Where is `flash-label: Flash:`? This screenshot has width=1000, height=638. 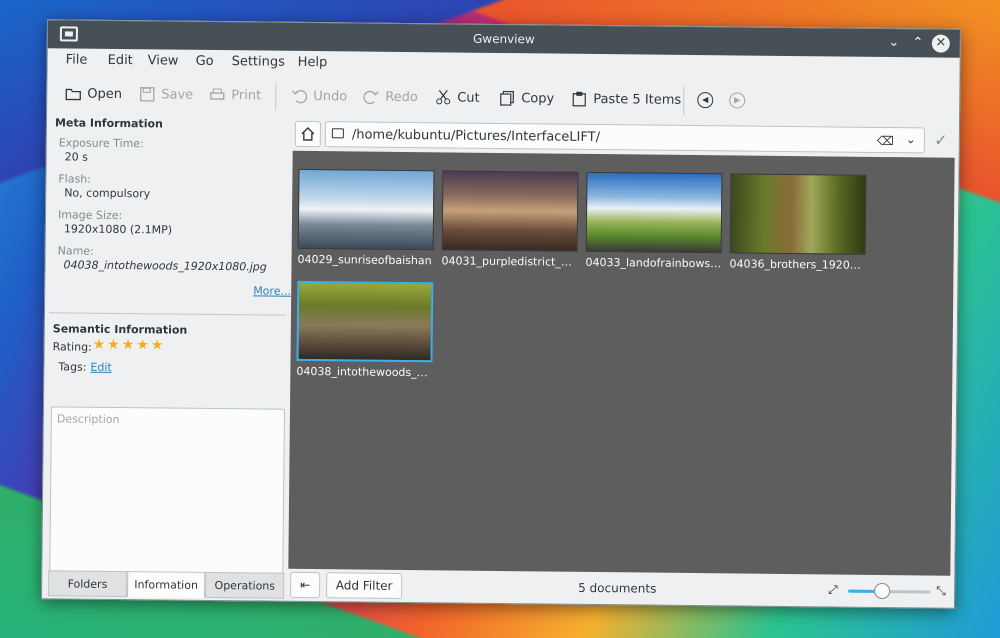
flash-label: Flash: is located at coordinates (75, 179).